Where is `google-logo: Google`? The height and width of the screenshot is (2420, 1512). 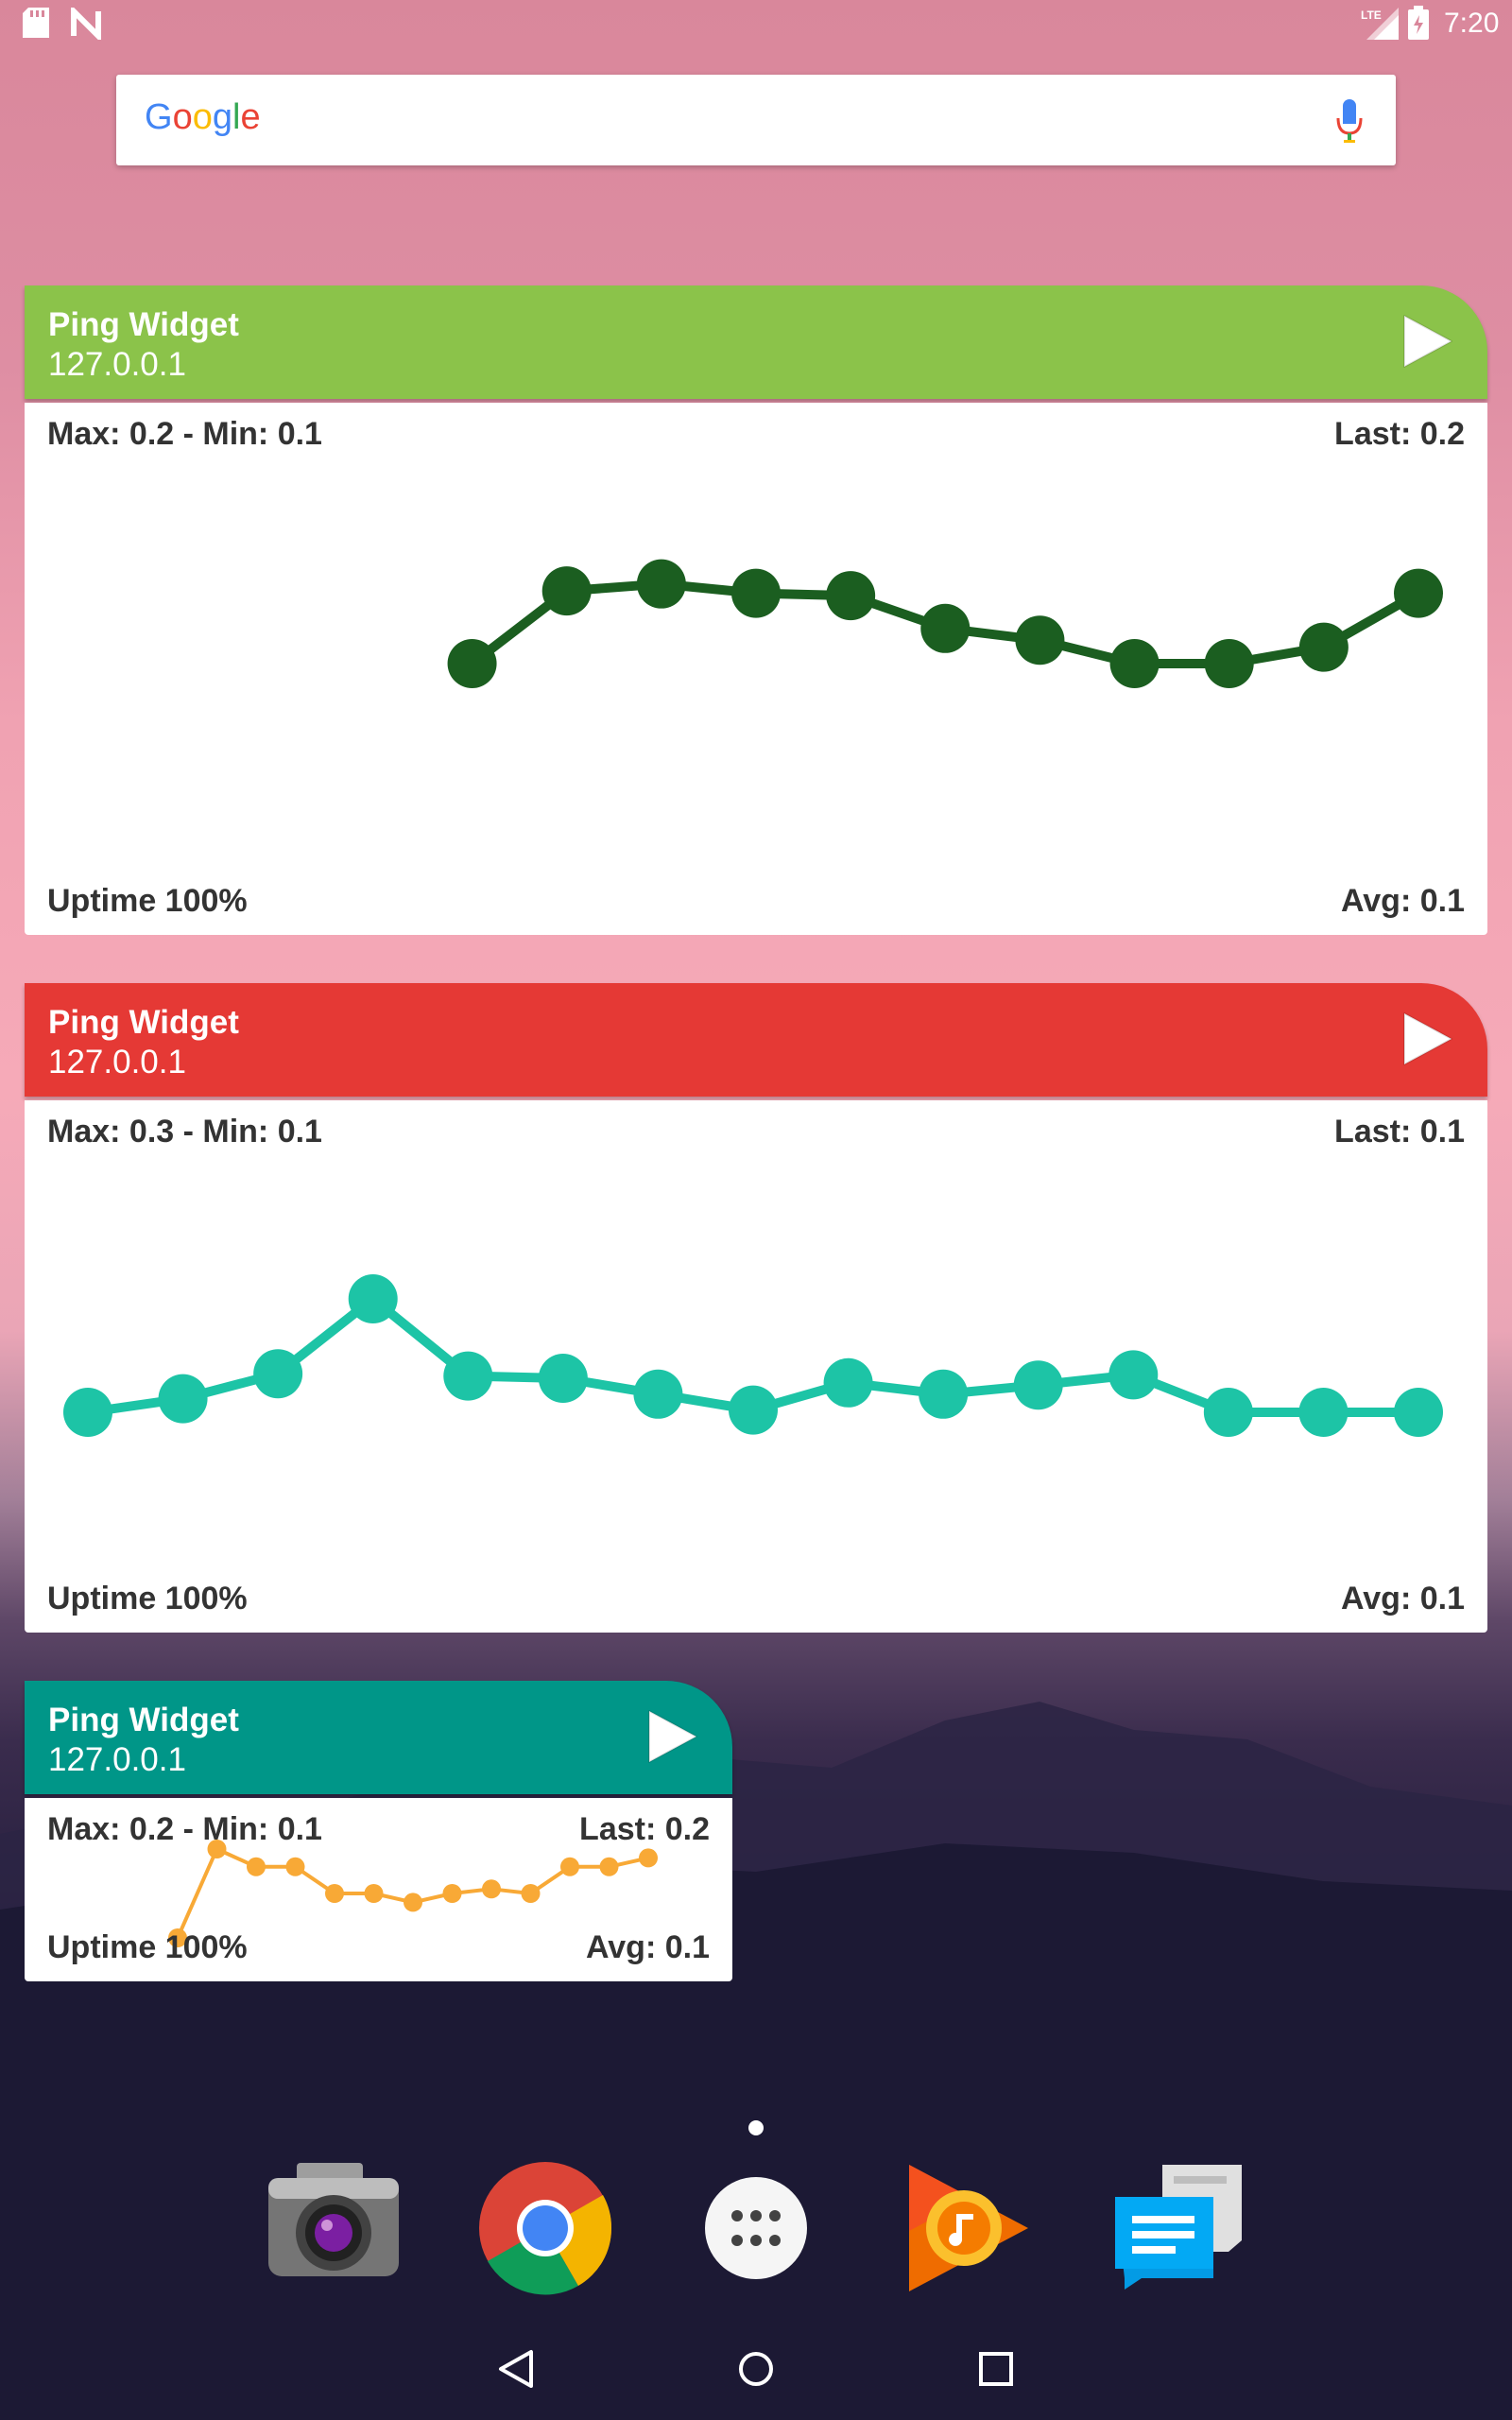 google-logo: Google is located at coordinates (203, 117).